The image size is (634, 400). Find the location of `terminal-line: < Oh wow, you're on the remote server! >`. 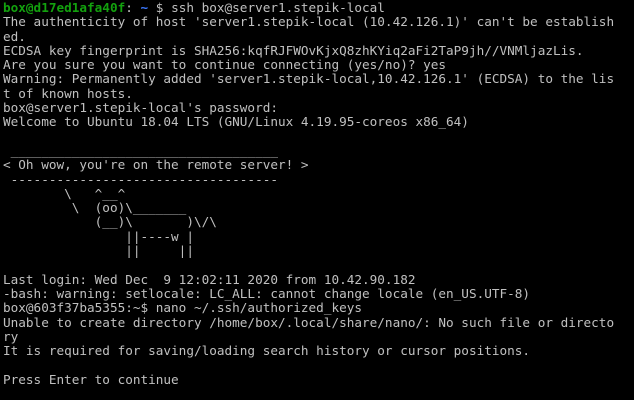

terminal-line: < Oh wow, you're on the remote server! > is located at coordinates (156, 165).